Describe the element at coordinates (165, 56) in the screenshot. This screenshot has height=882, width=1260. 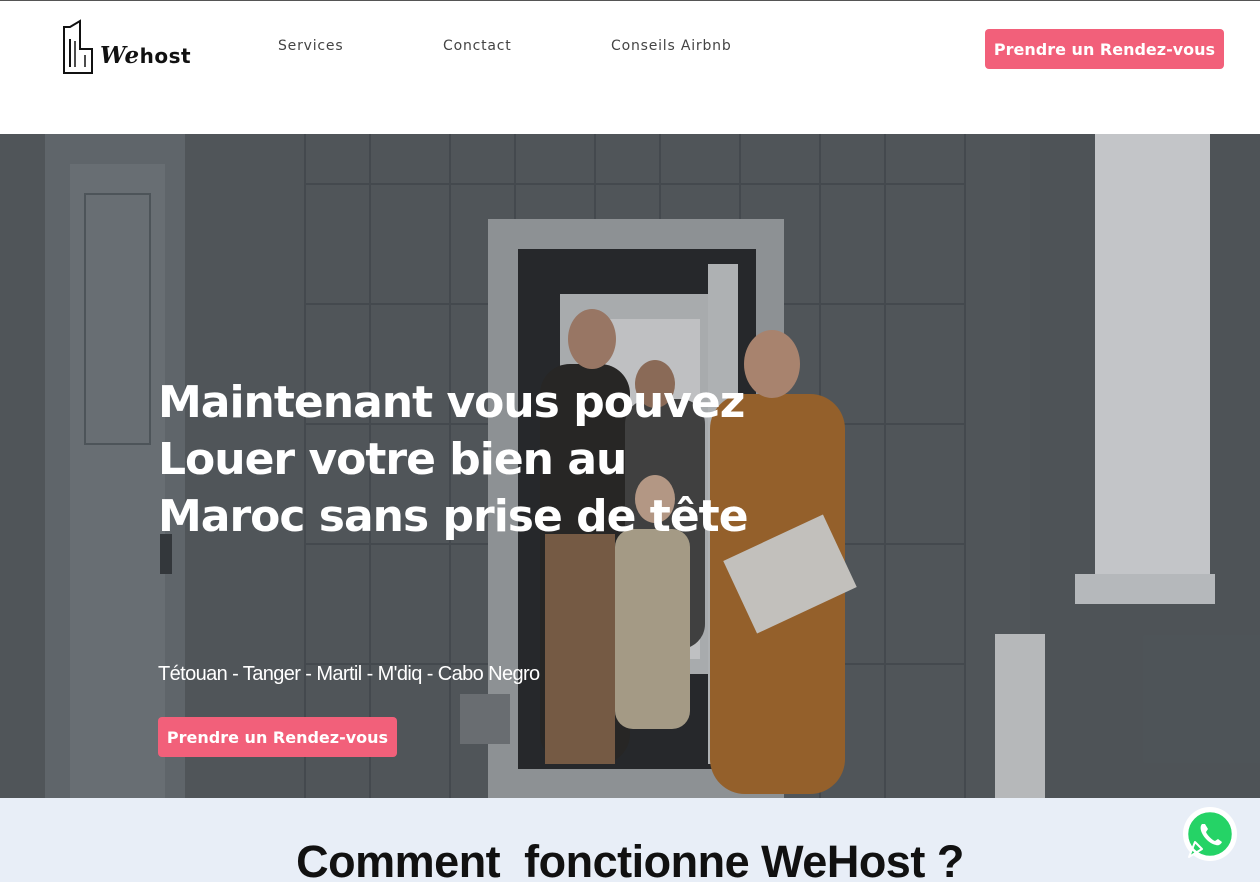
I see `logo-text-host: host` at that location.